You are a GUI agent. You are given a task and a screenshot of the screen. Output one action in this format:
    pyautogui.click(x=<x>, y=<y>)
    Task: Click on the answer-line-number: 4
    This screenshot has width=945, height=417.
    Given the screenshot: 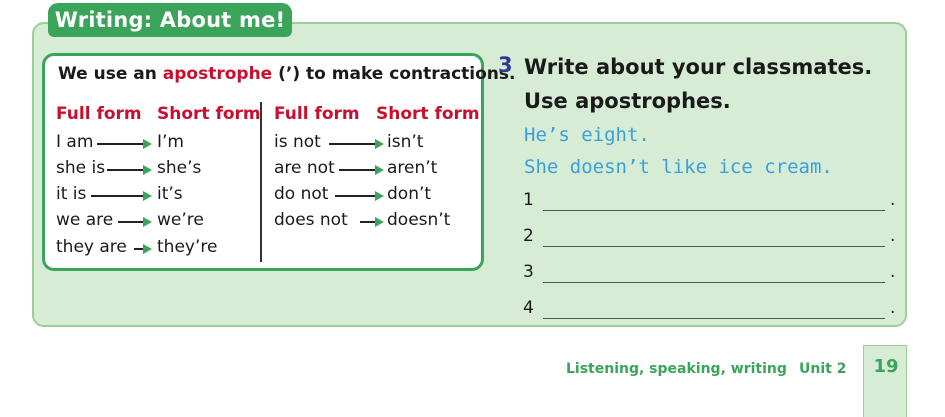 What is the action you would take?
    pyautogui.click(x=528, y=308)
    